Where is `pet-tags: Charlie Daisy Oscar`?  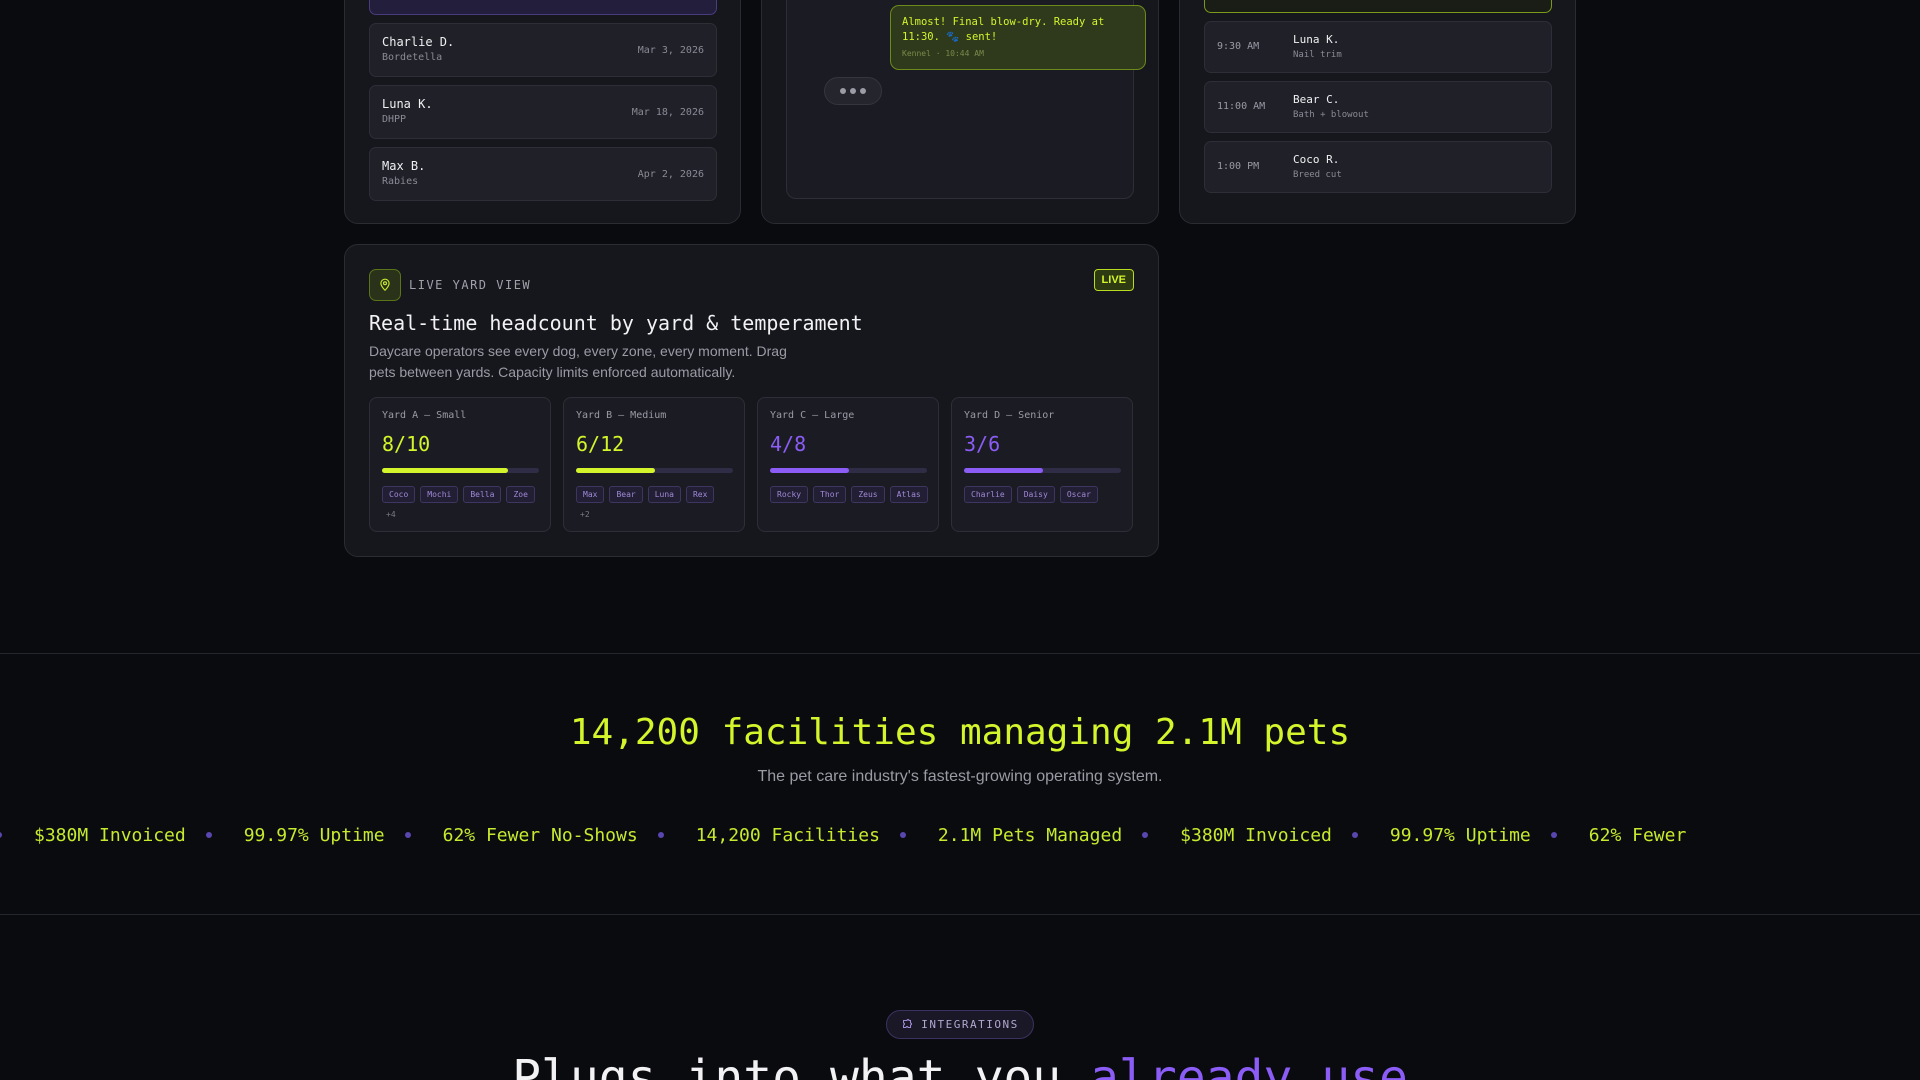 pet-tags: Charlie Daisy Oscar is located at coordinates (1046, 494).